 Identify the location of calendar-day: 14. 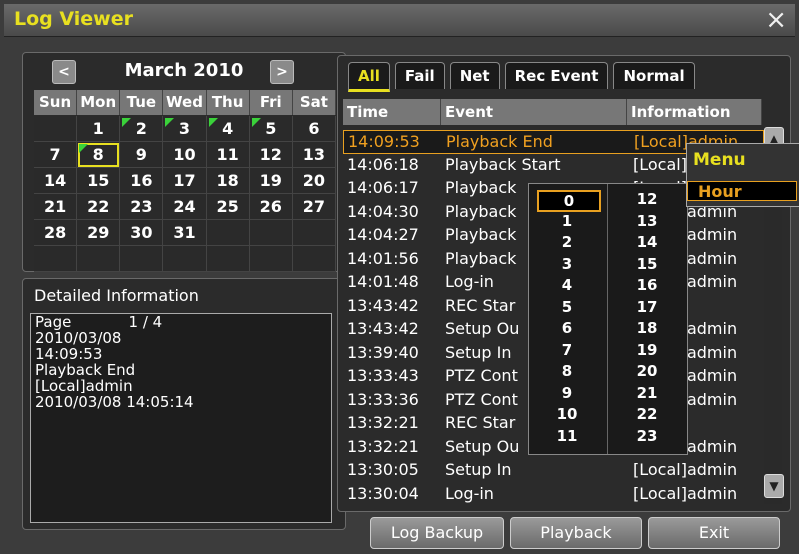
(56, 181).